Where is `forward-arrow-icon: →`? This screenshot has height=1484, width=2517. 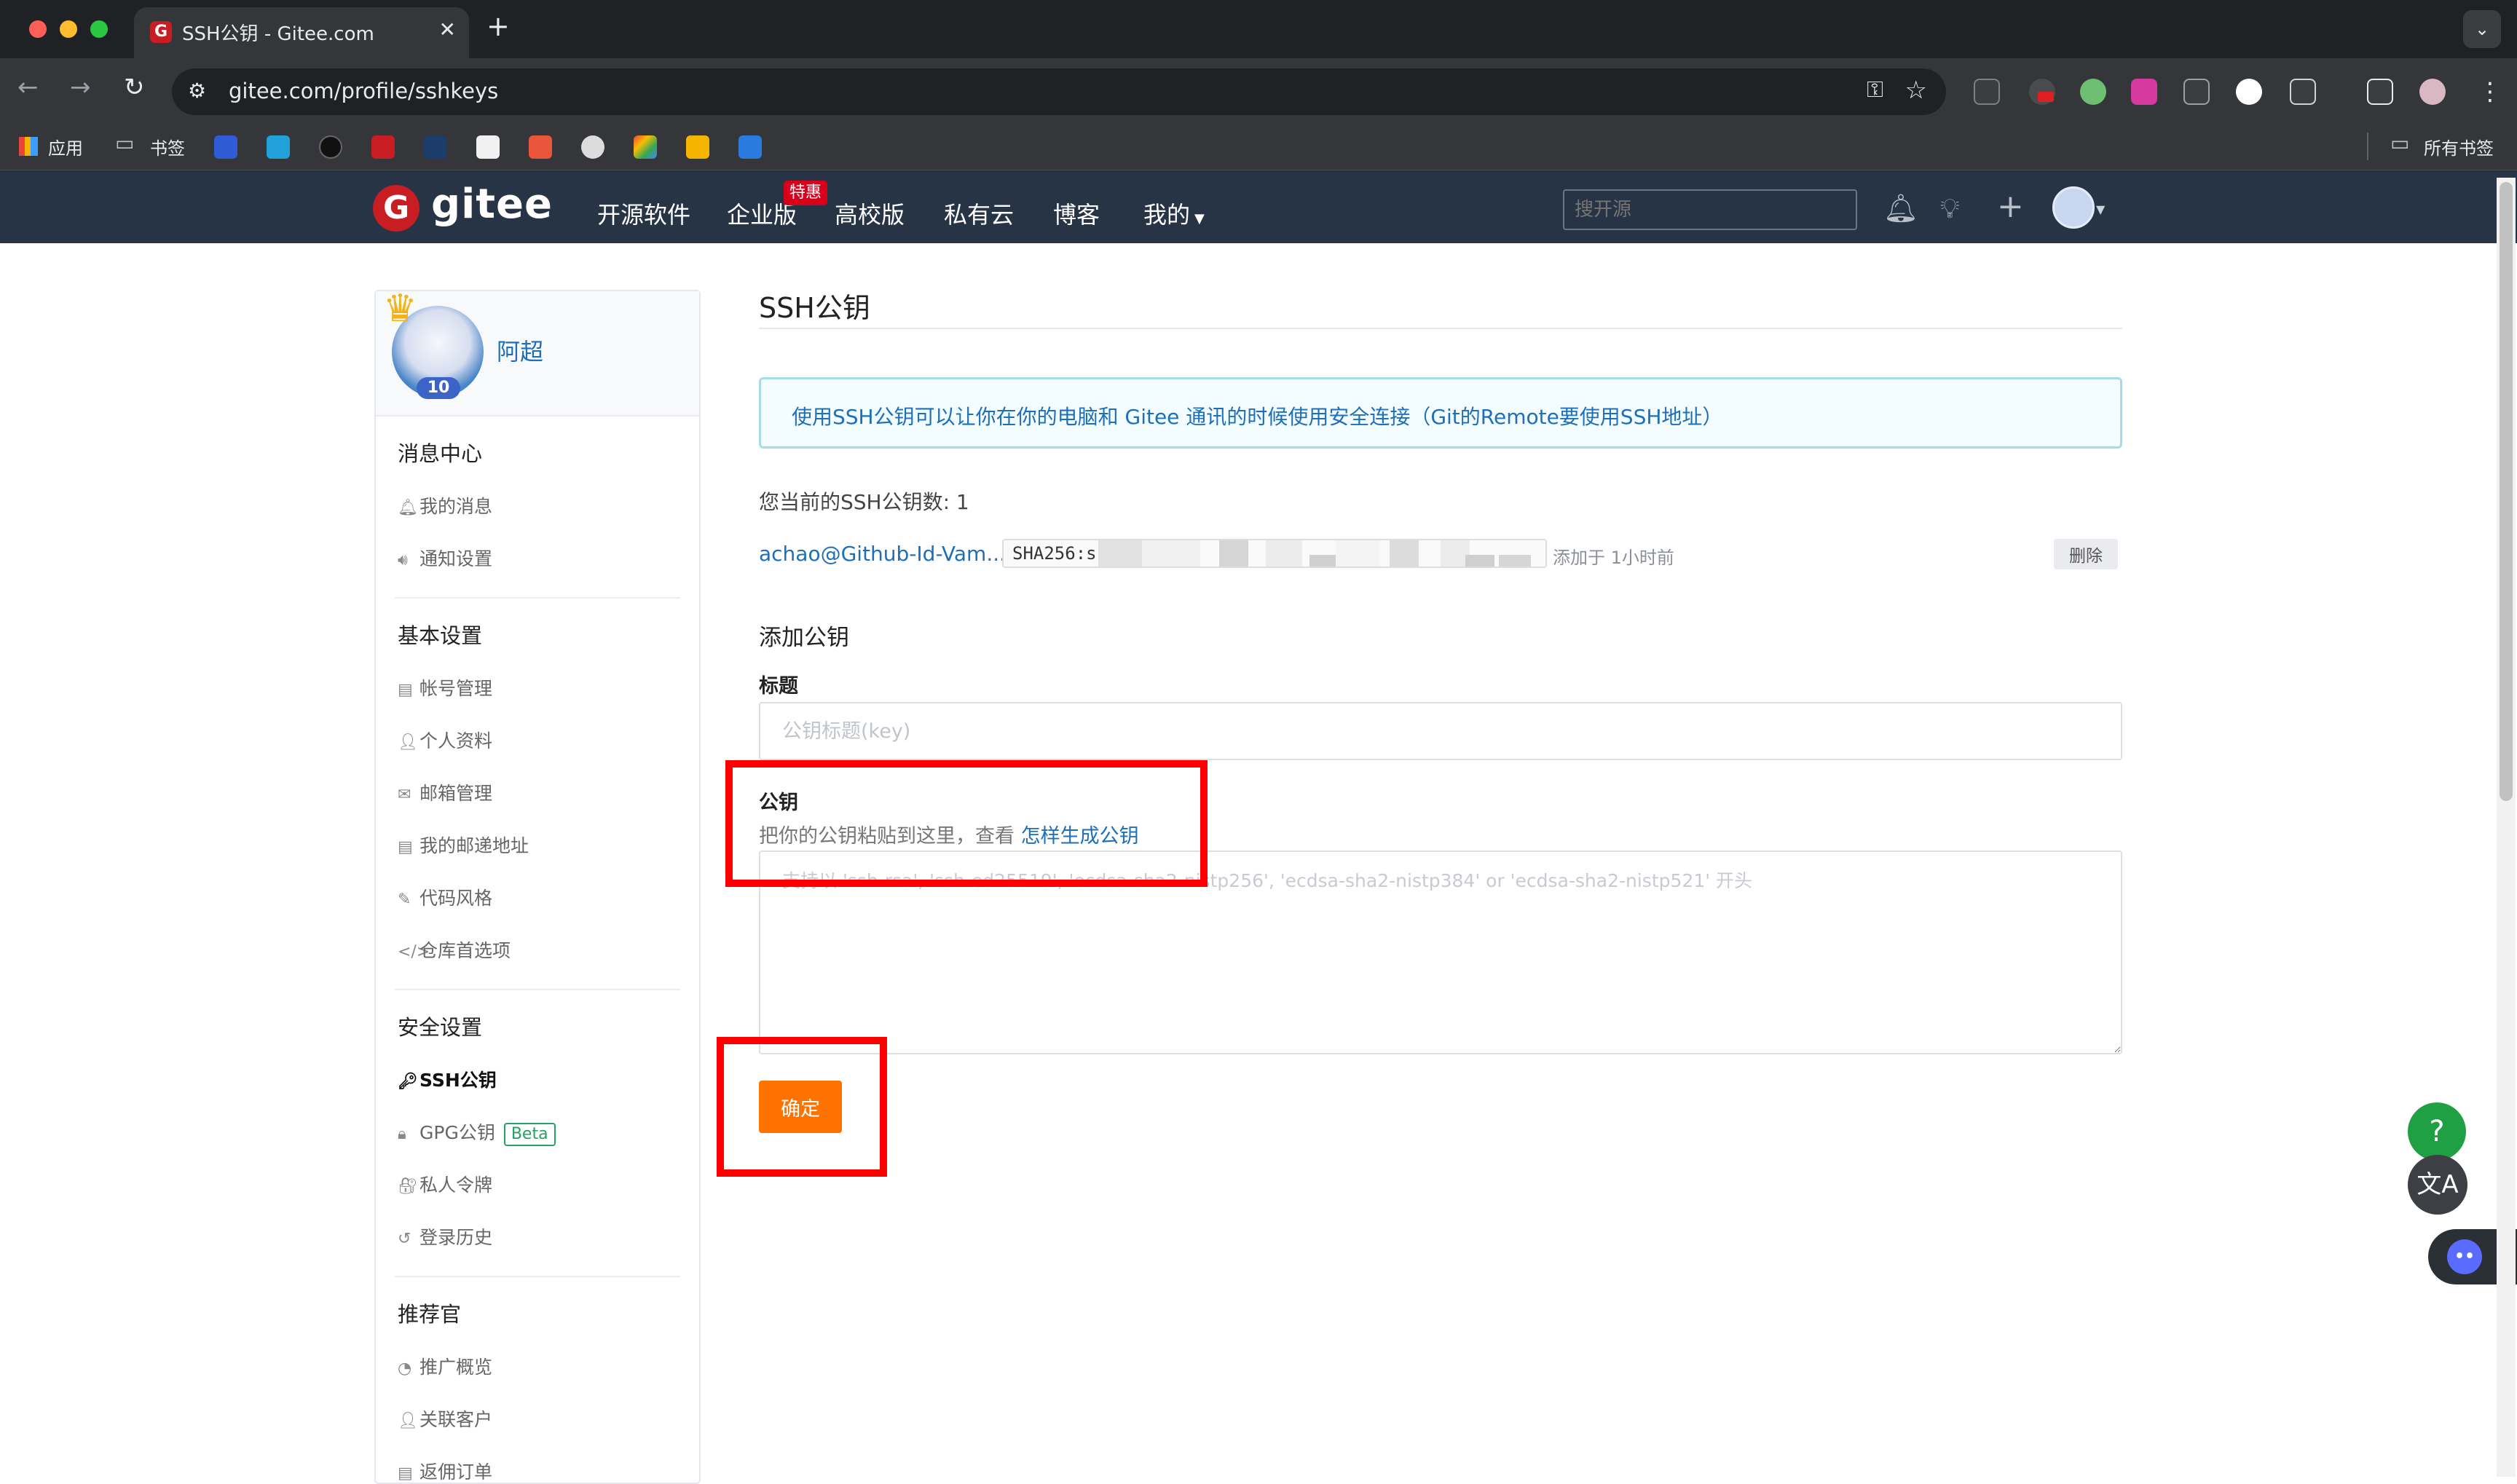 forward-arrow-icon: → is located at coordinates (81, 87).